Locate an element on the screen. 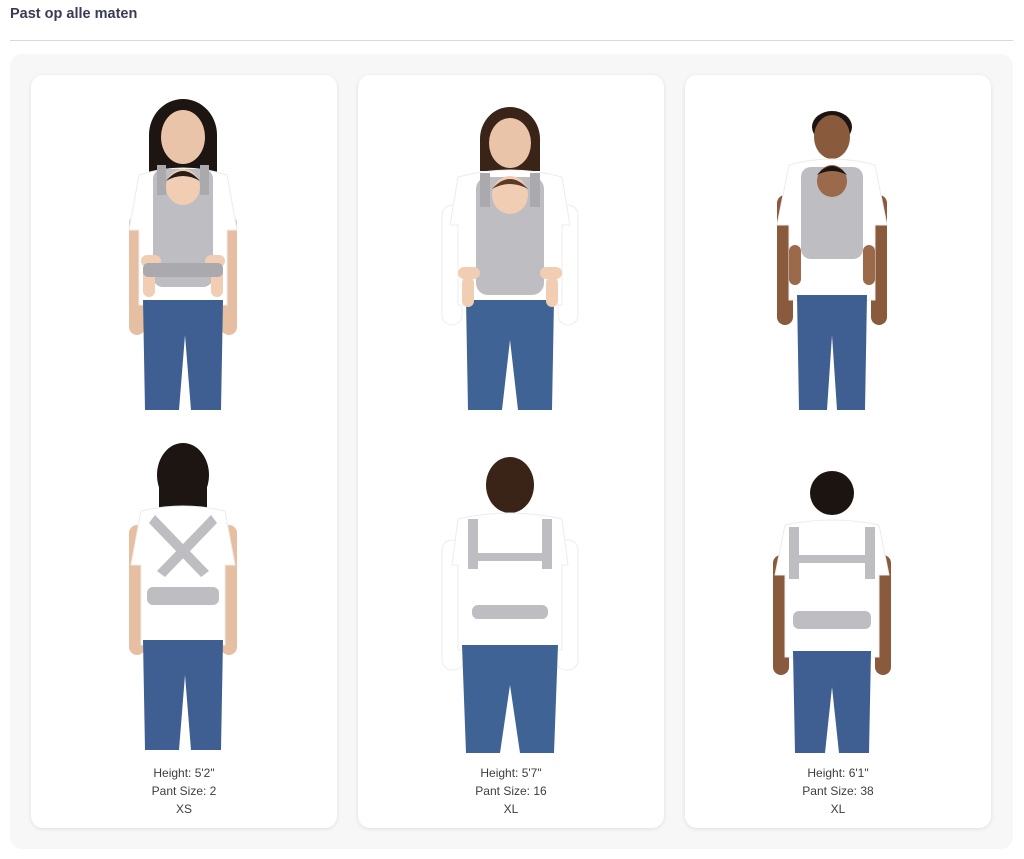  section-header: Past op alle maten is located at coordinates (511, 20).